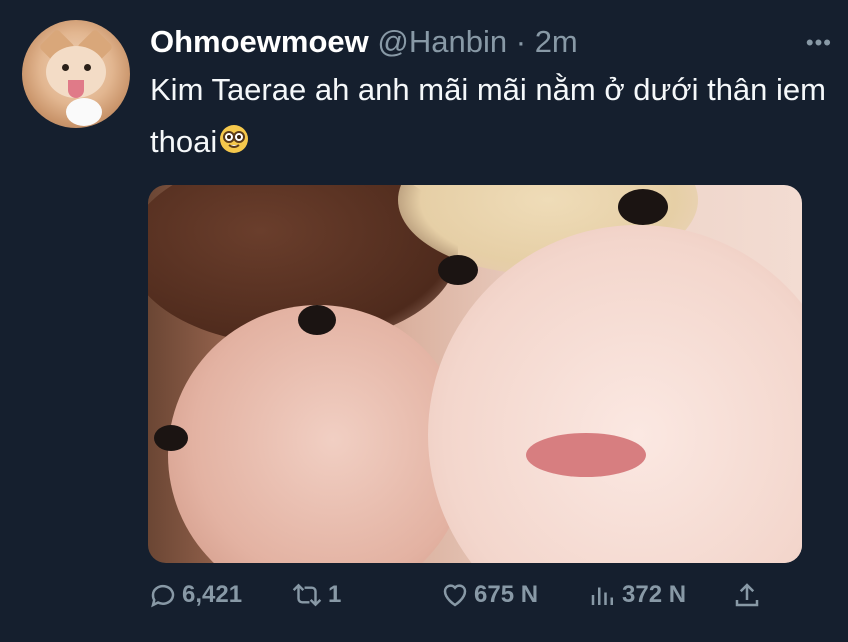  Describe the element at coordinates (76, 74) in the screenshot. I see `avatar` at that location.